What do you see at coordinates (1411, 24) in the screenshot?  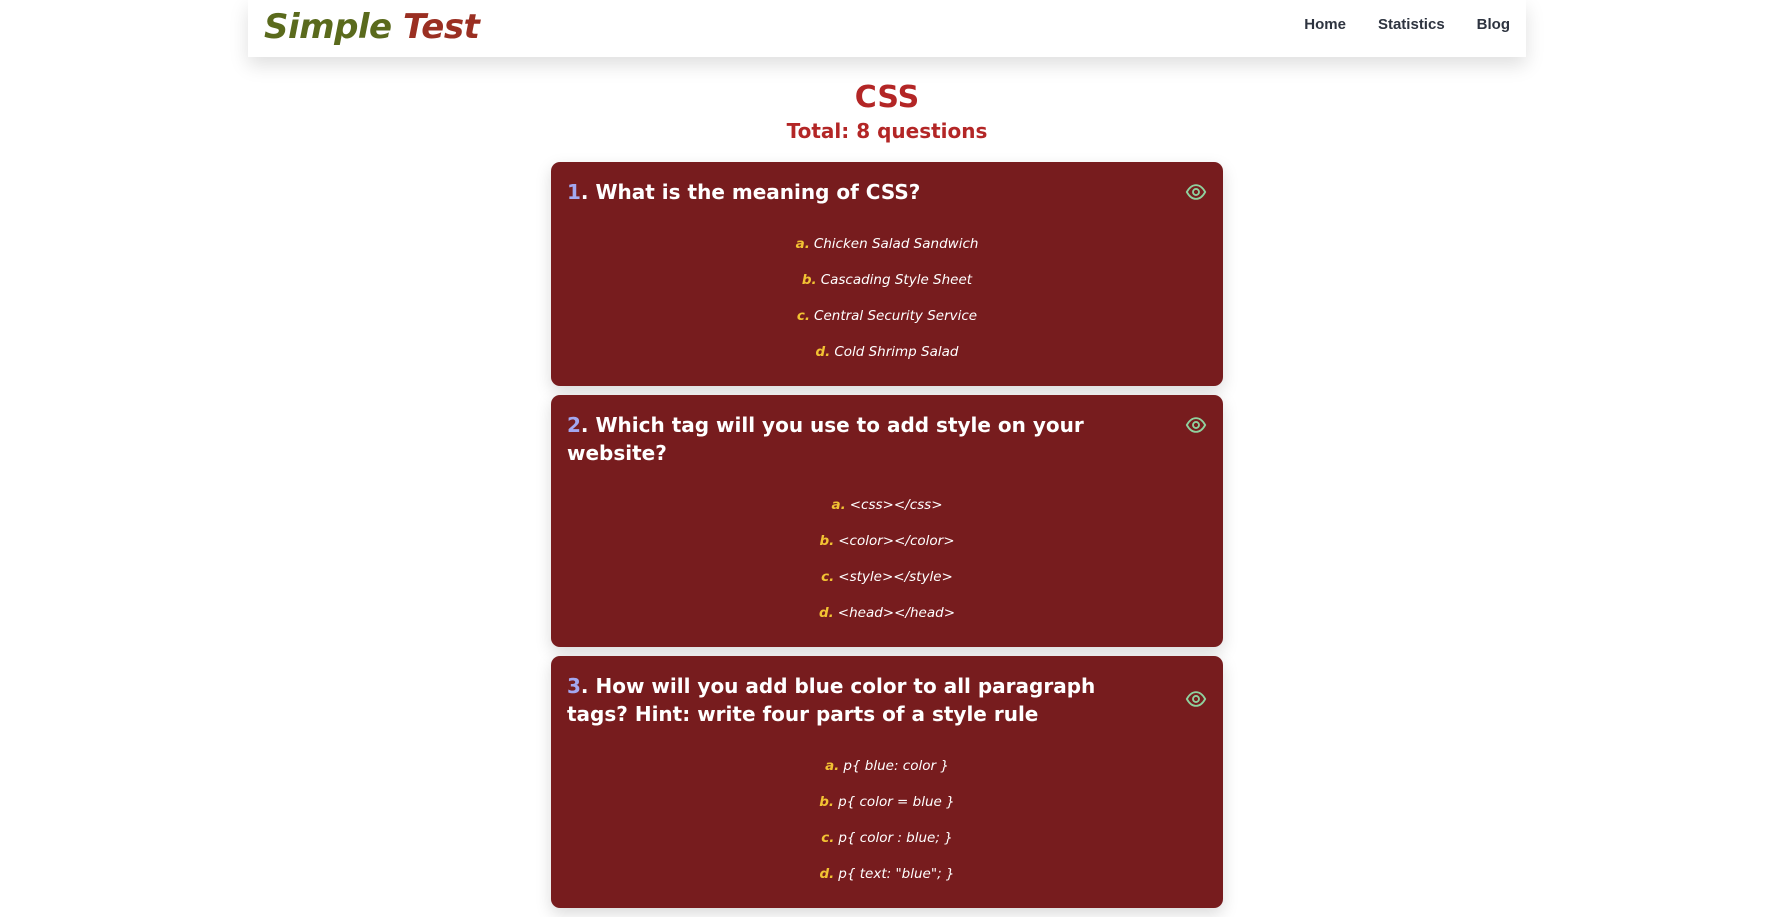 I see `nav-link-statistics: Statistics` at bounding box center [1411, 24].